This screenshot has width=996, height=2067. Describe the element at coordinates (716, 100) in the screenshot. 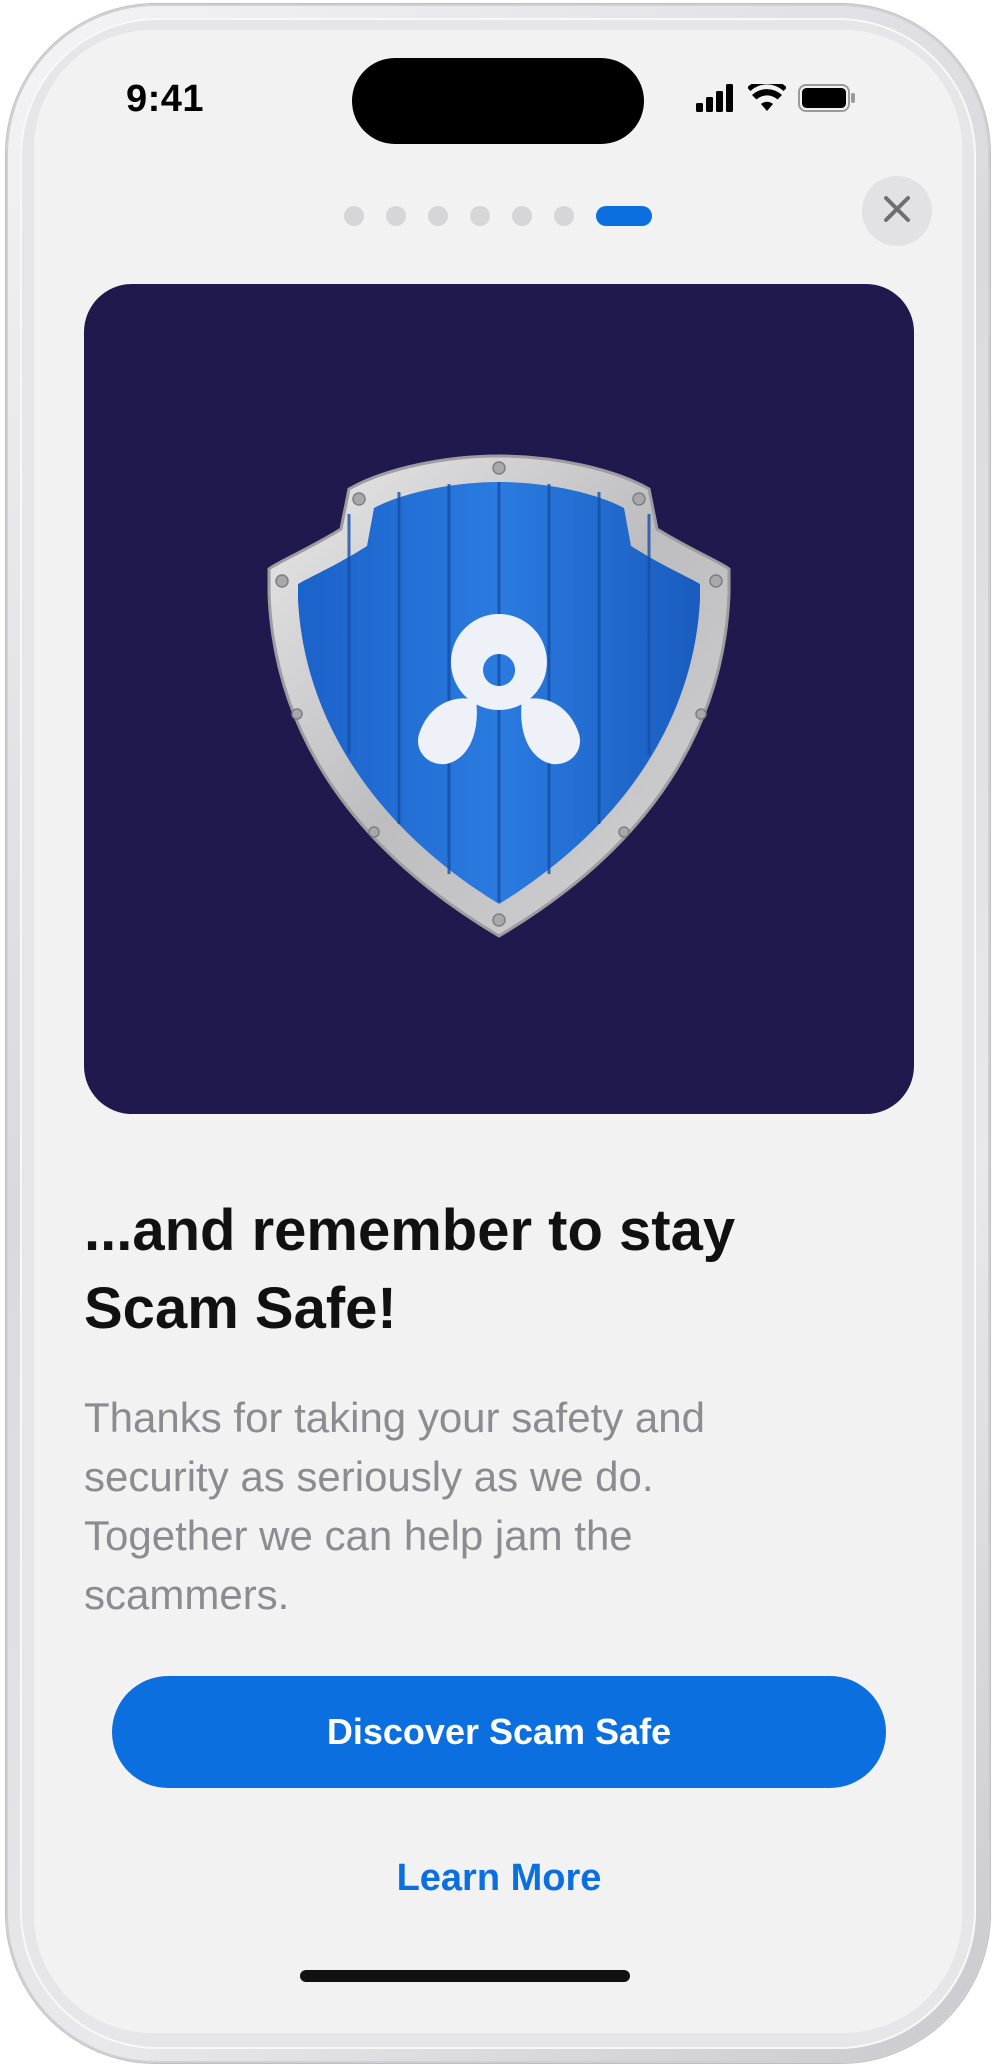

I see `cellular-signal-icon` at that location.